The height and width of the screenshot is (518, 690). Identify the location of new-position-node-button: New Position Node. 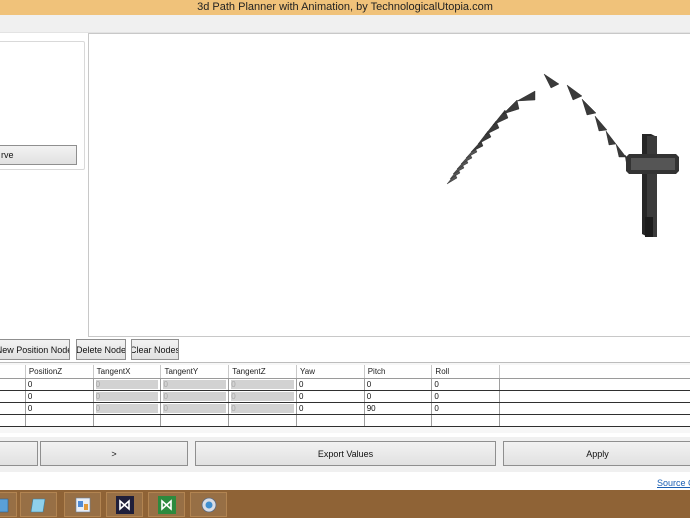
(35, 349).